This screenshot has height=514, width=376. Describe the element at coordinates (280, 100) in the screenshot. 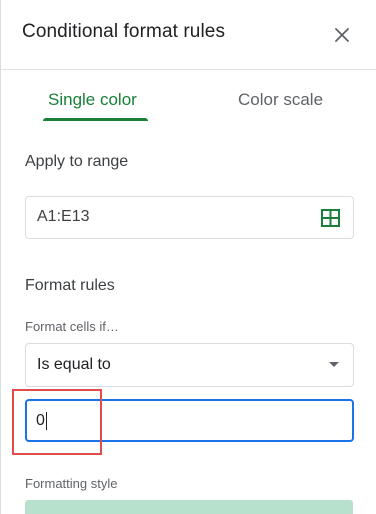

I see `tab-color-scale: Color scale` at that location.